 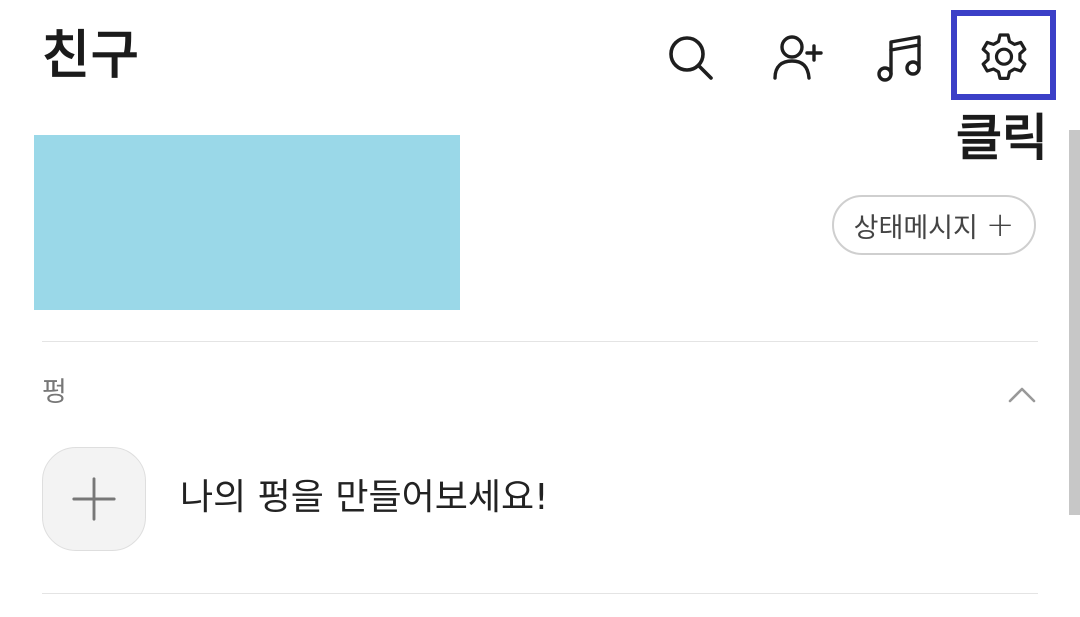 What do you see at coordinates (54, 392) in the screenshot?
I see `section-title: 펑` at bounding box center [54, 392].